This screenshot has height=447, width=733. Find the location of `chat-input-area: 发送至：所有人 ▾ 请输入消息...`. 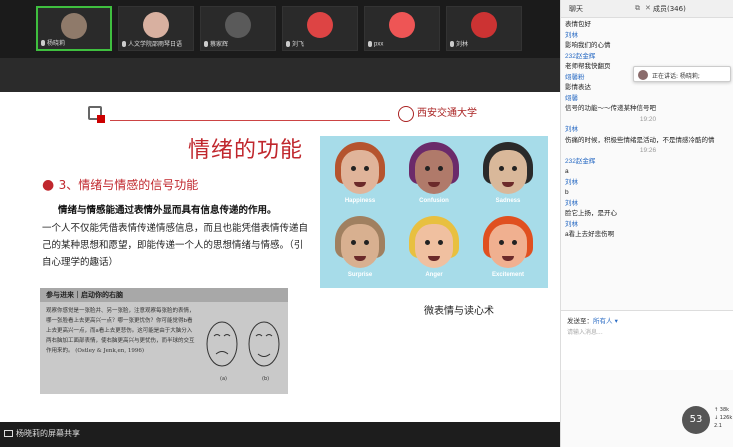

chat-input-area: 发送至：所有人 ▾ 请输入消息... is located at coordinates (647, 340).